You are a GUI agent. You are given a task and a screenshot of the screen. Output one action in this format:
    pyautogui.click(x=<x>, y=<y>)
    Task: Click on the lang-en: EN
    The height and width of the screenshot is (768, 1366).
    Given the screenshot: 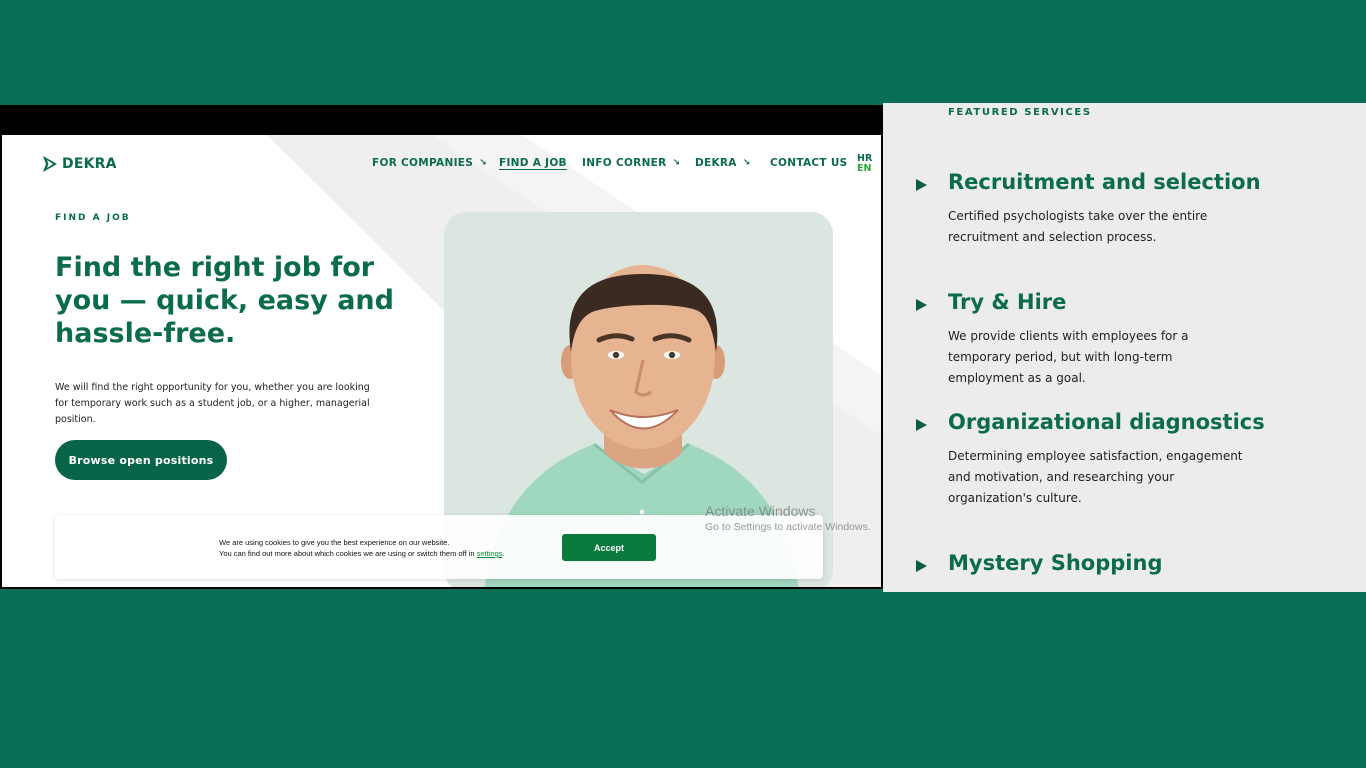 What is the action you would take?
    pyautogui.click(x=864, y=169)
    